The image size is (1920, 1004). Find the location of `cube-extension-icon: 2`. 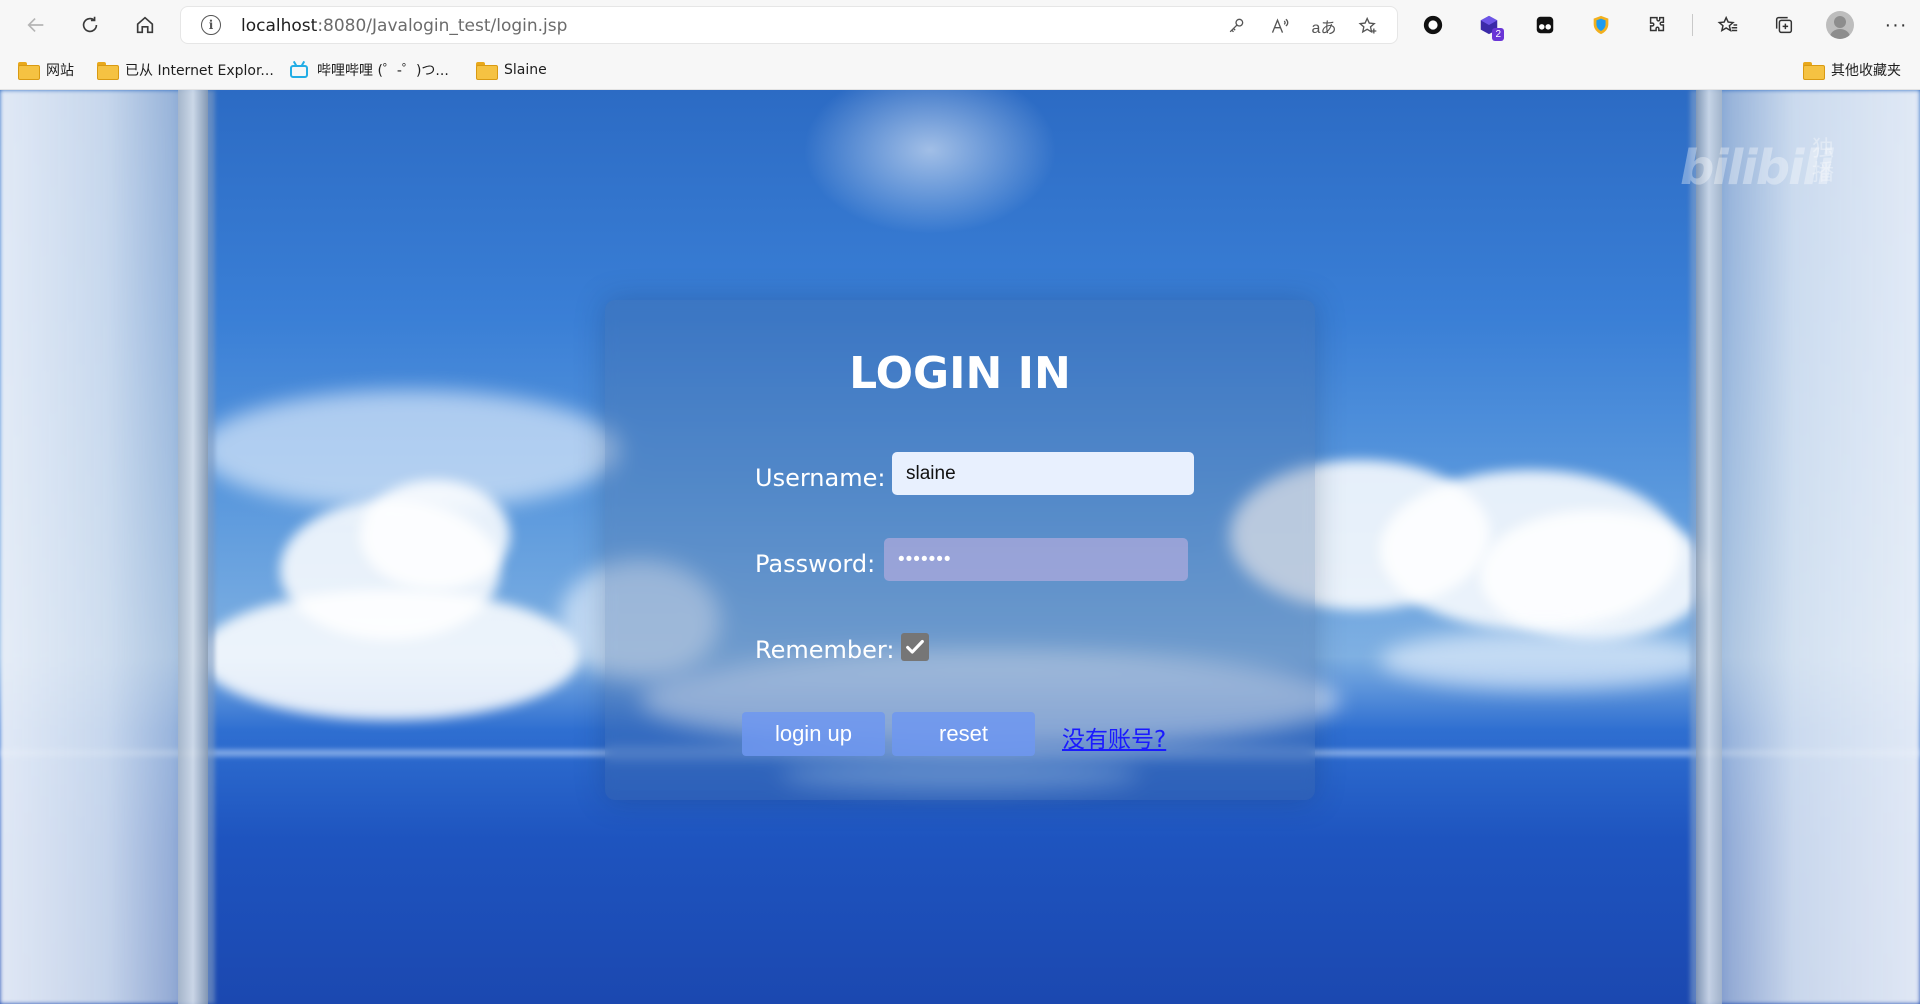

cube-extension-icon: 2 is located at coordinates (1489, 25).